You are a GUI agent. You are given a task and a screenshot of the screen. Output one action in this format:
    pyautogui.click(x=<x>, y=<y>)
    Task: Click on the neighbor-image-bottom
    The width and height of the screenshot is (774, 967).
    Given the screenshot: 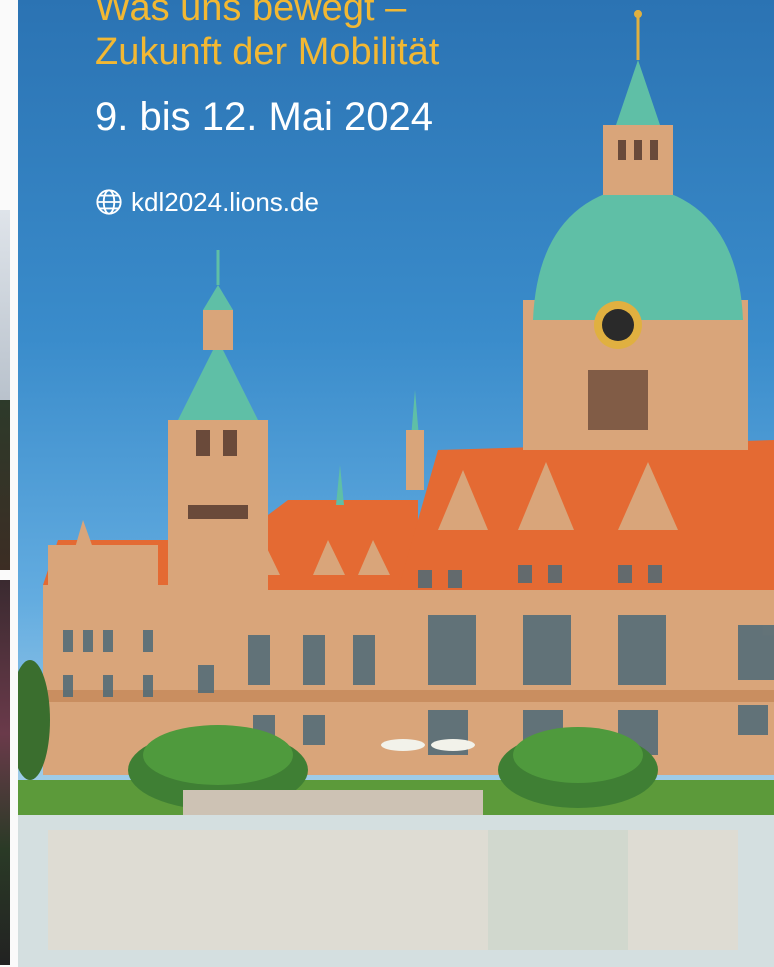 What is the action you would take?
    pyautogui.click(x=5, y=772)
    